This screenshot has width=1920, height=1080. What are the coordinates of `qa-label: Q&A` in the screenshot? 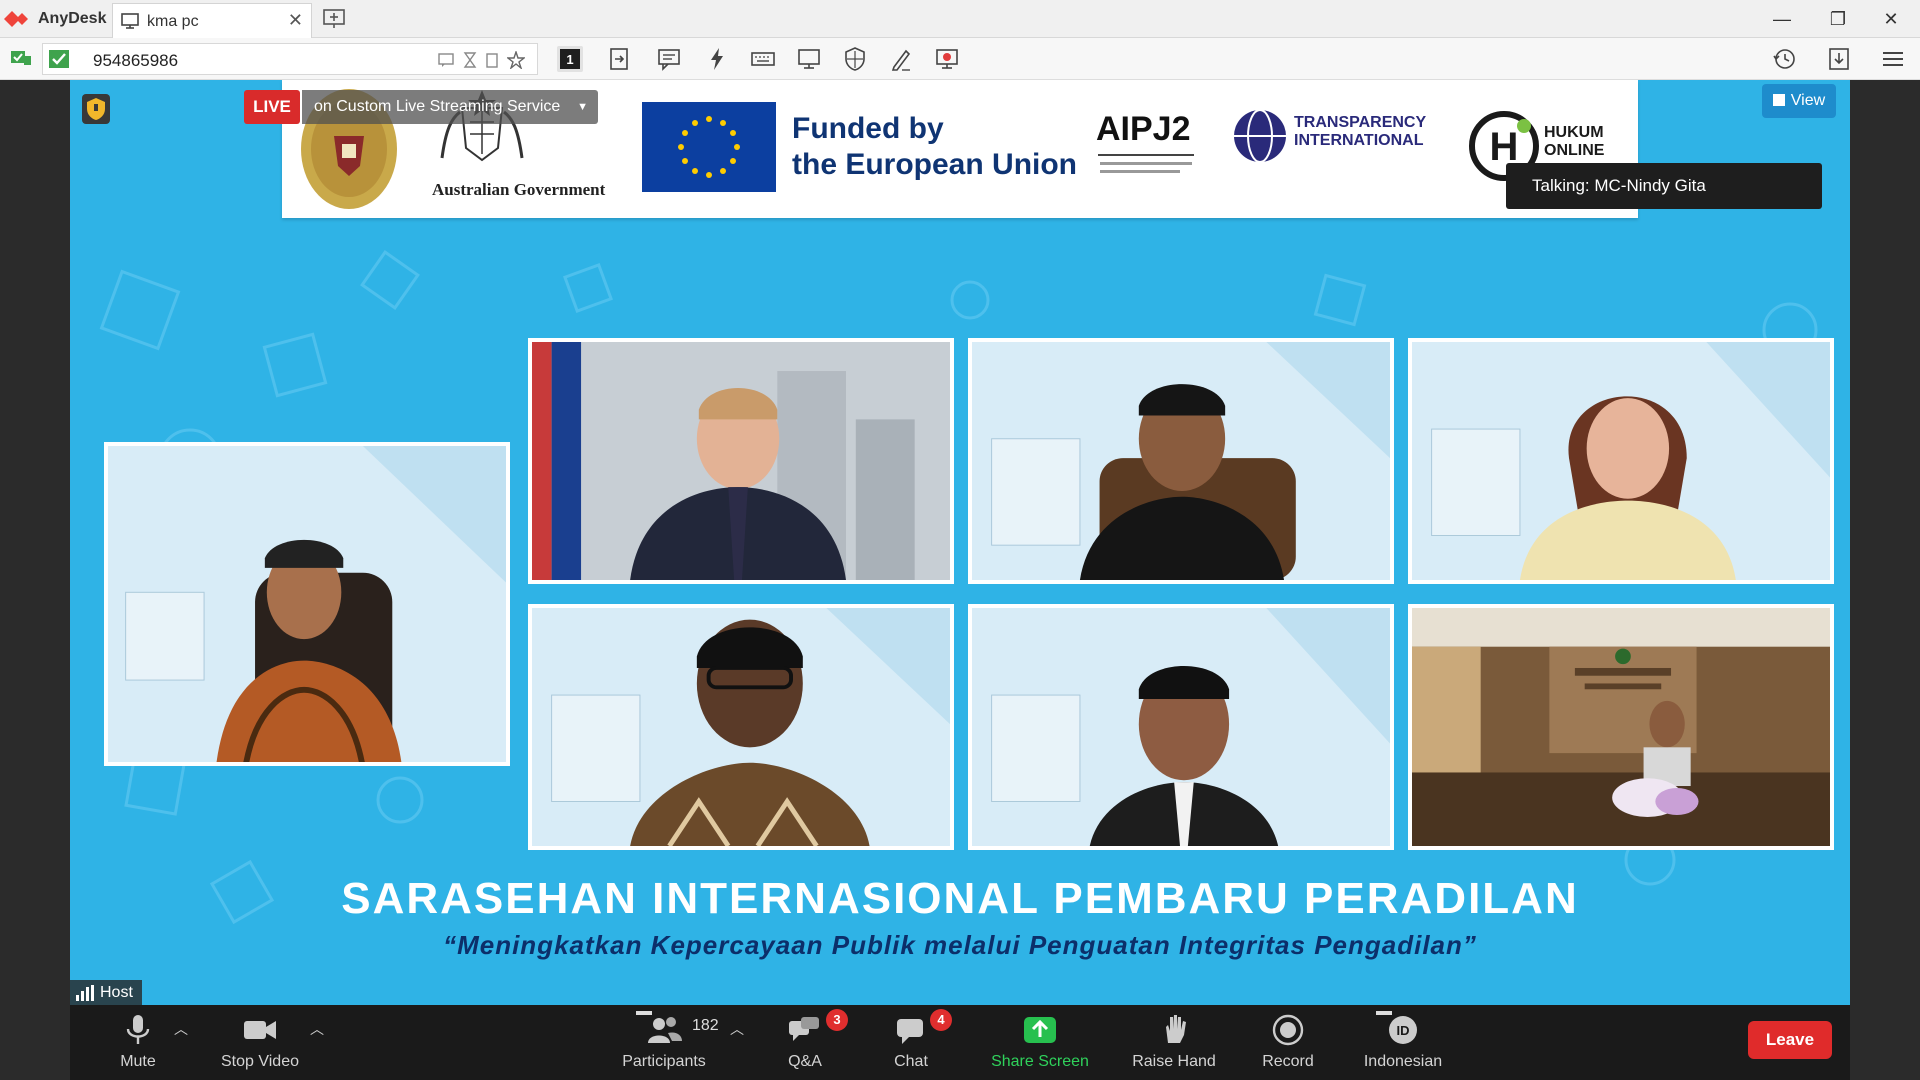 It's located at (805, 1061).